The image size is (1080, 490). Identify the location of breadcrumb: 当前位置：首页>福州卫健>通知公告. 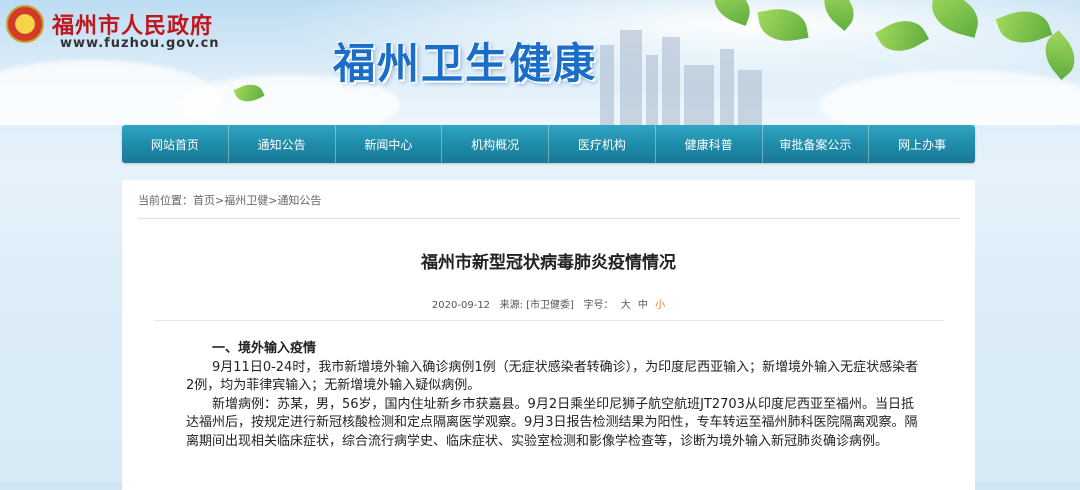
(229, 200).